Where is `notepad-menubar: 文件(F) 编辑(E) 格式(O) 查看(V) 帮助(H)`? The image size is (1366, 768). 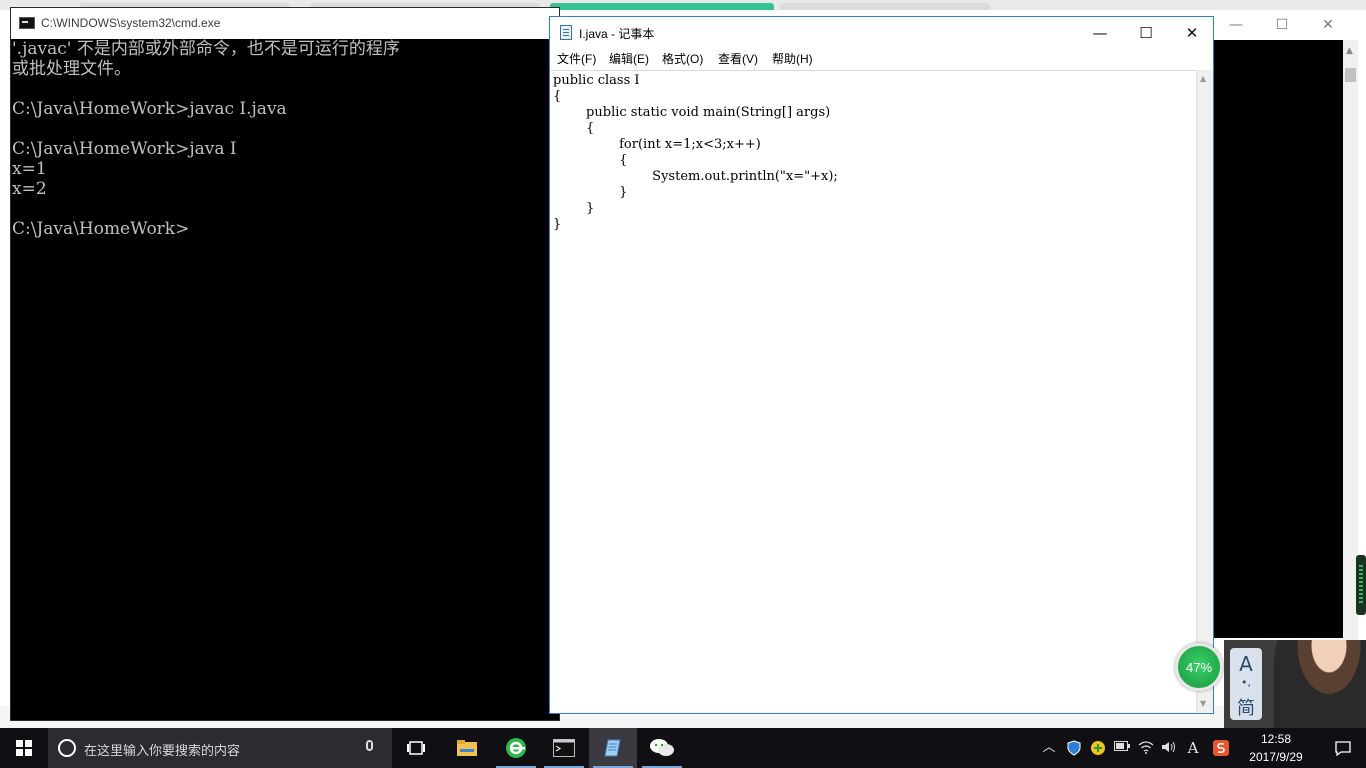
notepad-menubar: 文件(F) 编辑(E) 格式(O) 查看(V) 帮助(H) is located at coordinates (881, 58).